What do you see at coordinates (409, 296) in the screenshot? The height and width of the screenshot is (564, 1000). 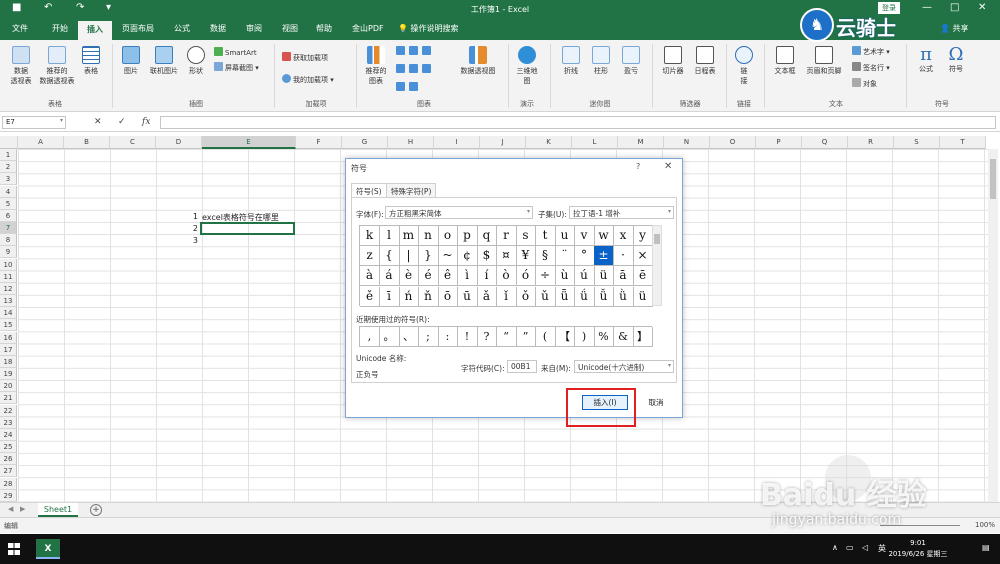 I see `symbol-cell: ń` at bounding box center [409, 296].